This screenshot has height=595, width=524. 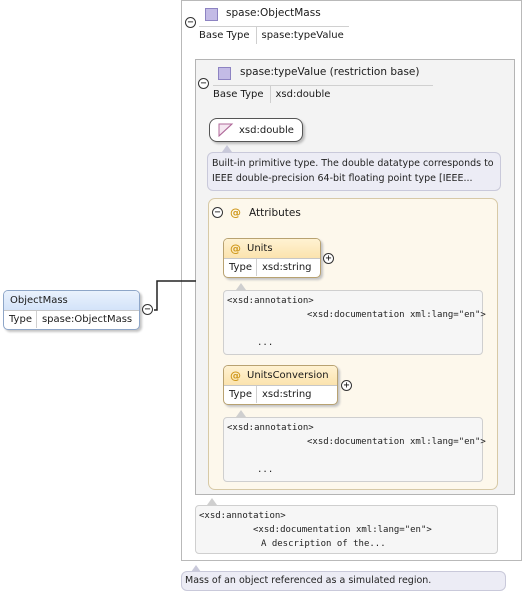 I want to click on restriction-icon, so click(x=224, y=73).